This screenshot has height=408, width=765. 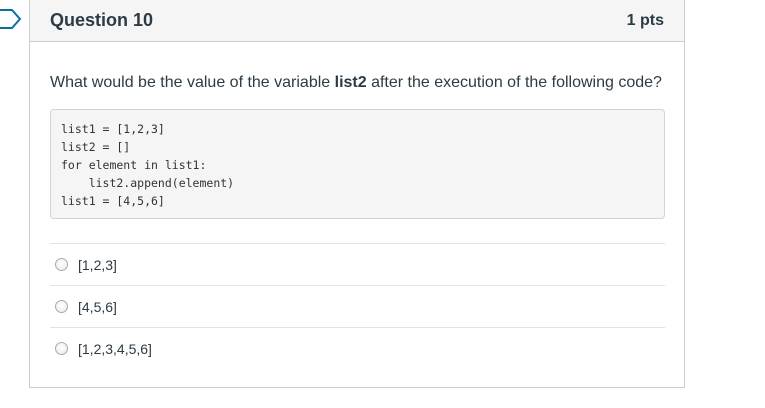 I want to click on question-points: 1 pts, so click(x=645, y=20).